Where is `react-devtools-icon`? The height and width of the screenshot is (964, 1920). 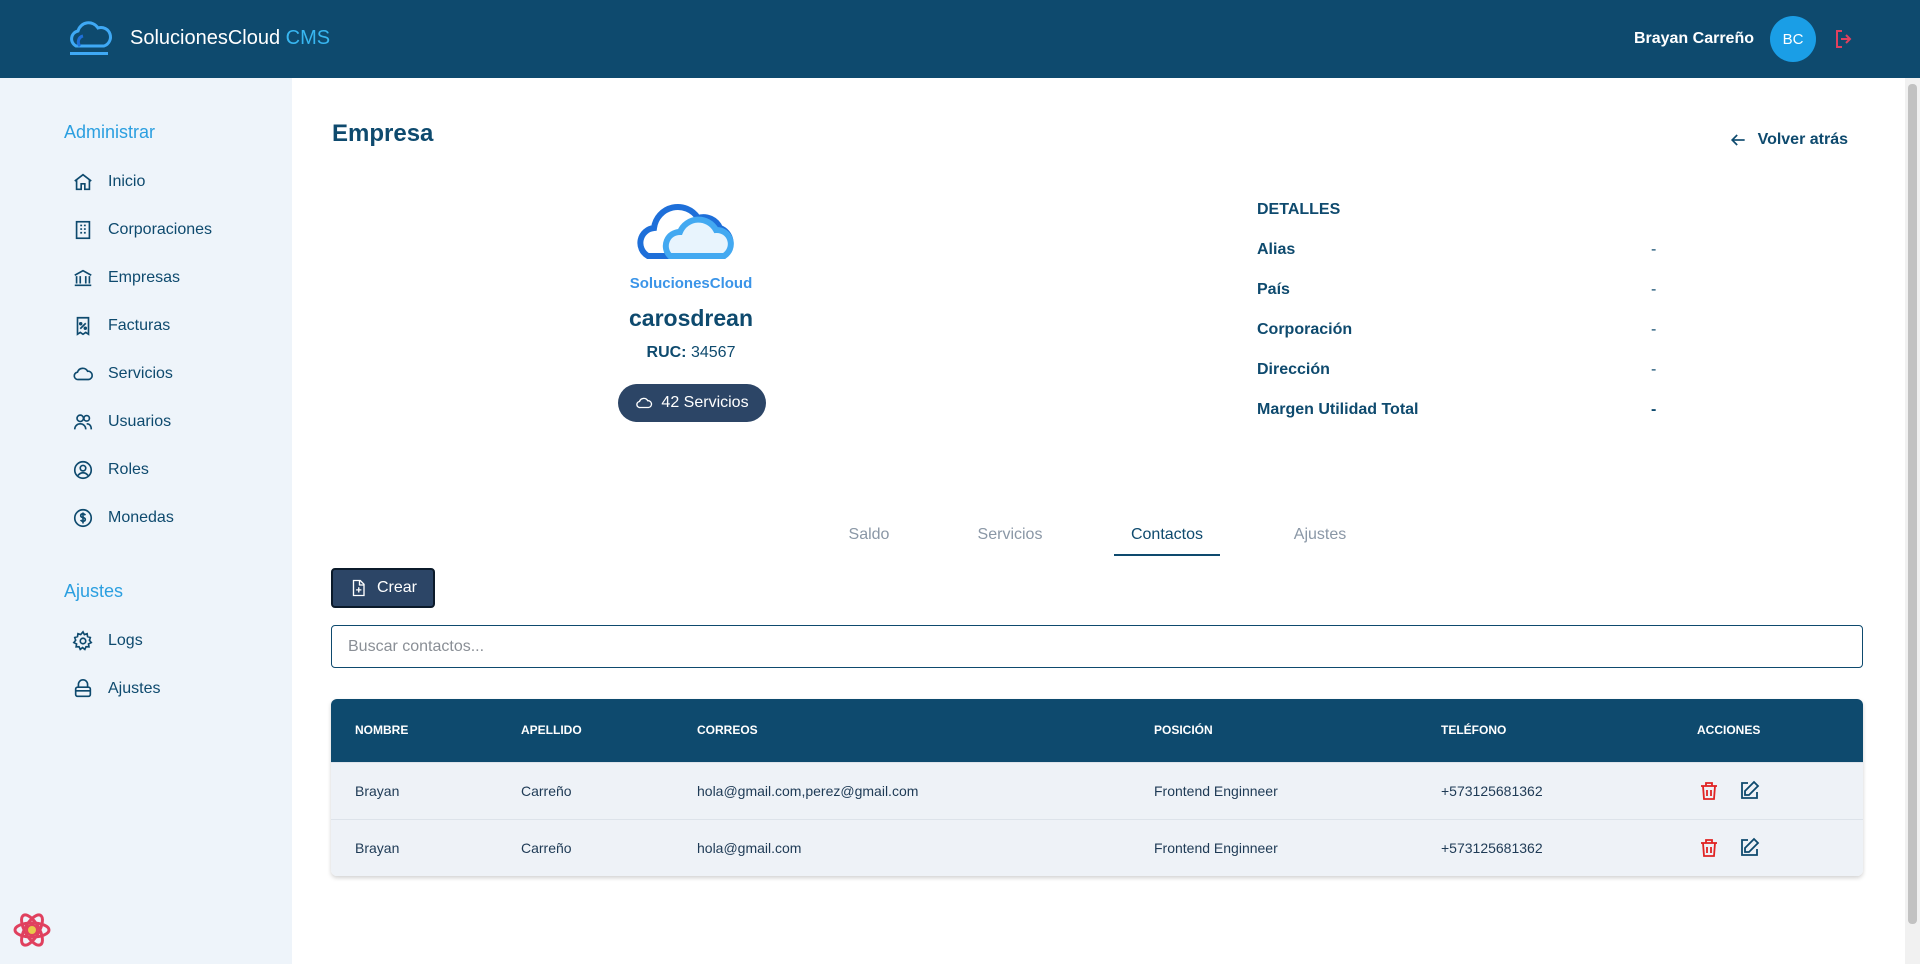
react-devtools-icon is located at coordinates (32, 930).